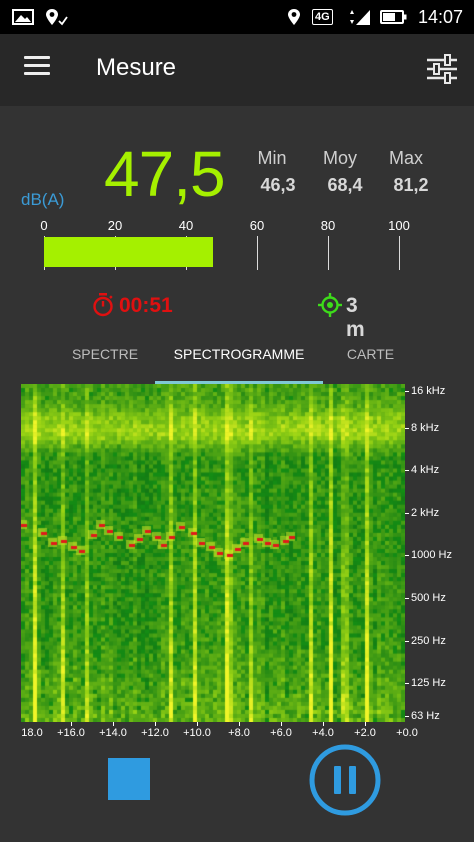  Describe the element at coordinates (393, 17) in the screenshot. I see `battery-icon` at that location.